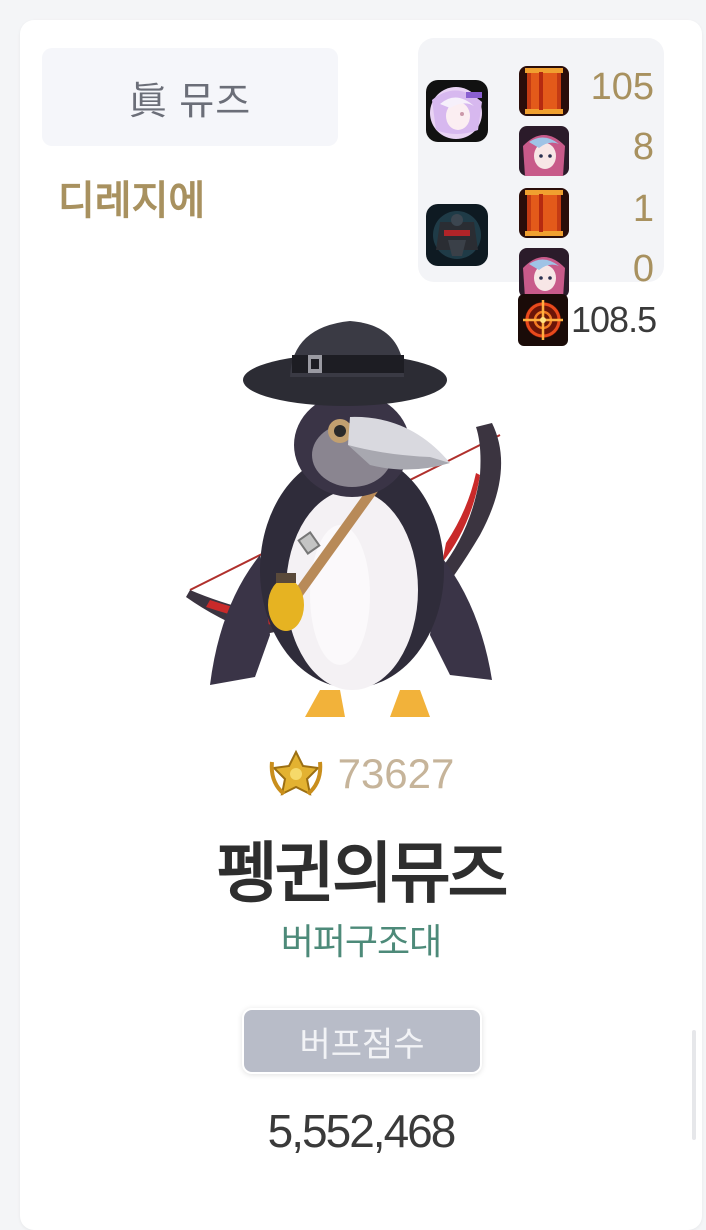 The height and width of the screenshot is (1230, 706). I want to click on equip-value-1: 105, so click(622, 87).